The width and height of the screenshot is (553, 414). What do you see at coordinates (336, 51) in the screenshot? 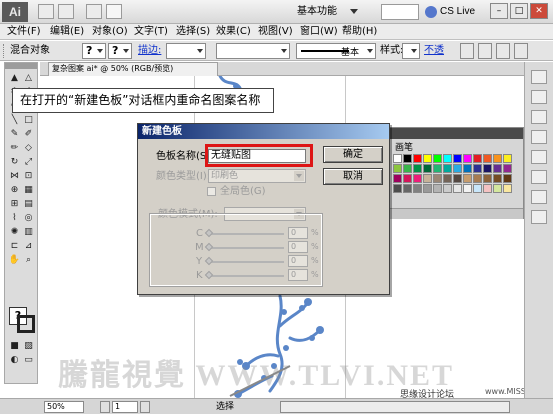
I see `brush-definition-dropdown: 基本` at bounding box center [336, 51].